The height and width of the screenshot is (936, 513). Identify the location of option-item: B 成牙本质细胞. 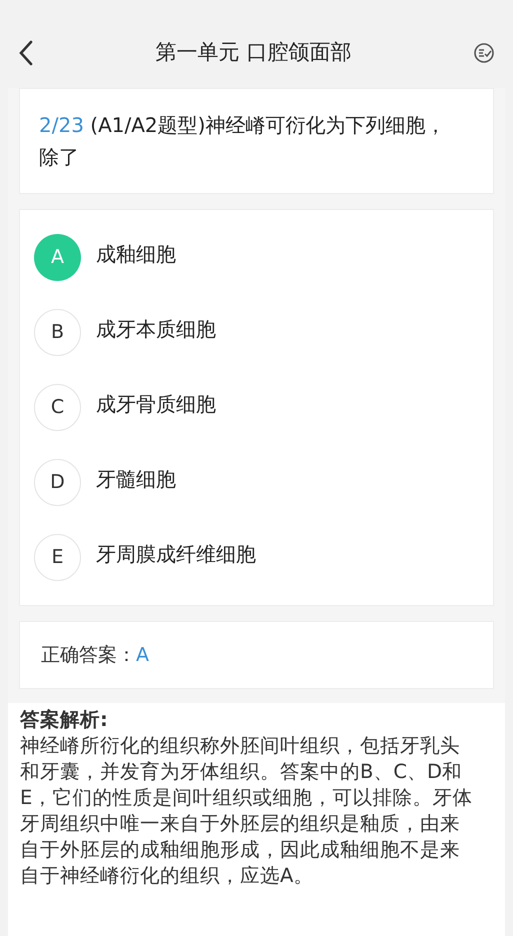
(256, 332).